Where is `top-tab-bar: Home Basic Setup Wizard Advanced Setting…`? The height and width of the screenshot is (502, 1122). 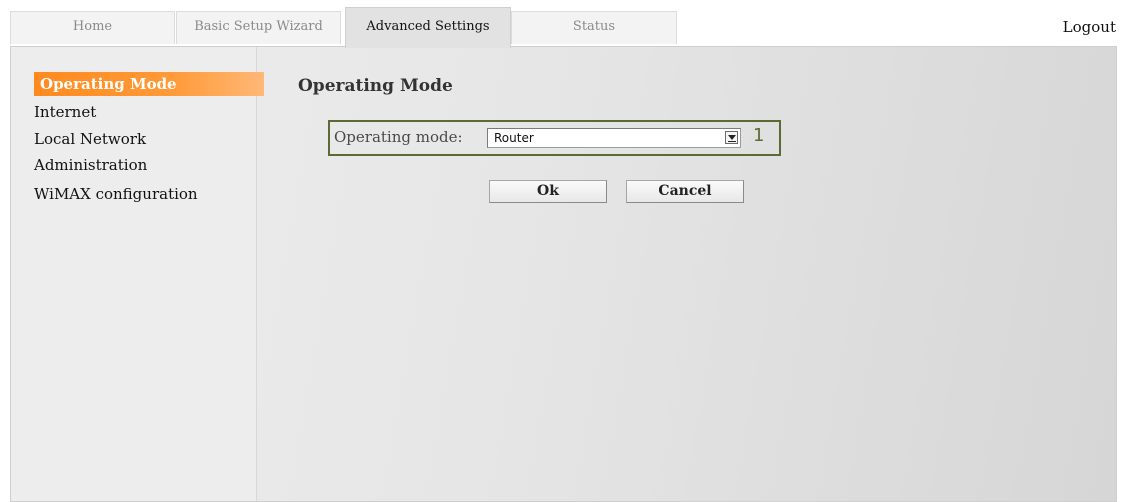
top-tab-bar: Home Basic Setup Wizard Advanced Setting… is located at coordinates (561, 24).